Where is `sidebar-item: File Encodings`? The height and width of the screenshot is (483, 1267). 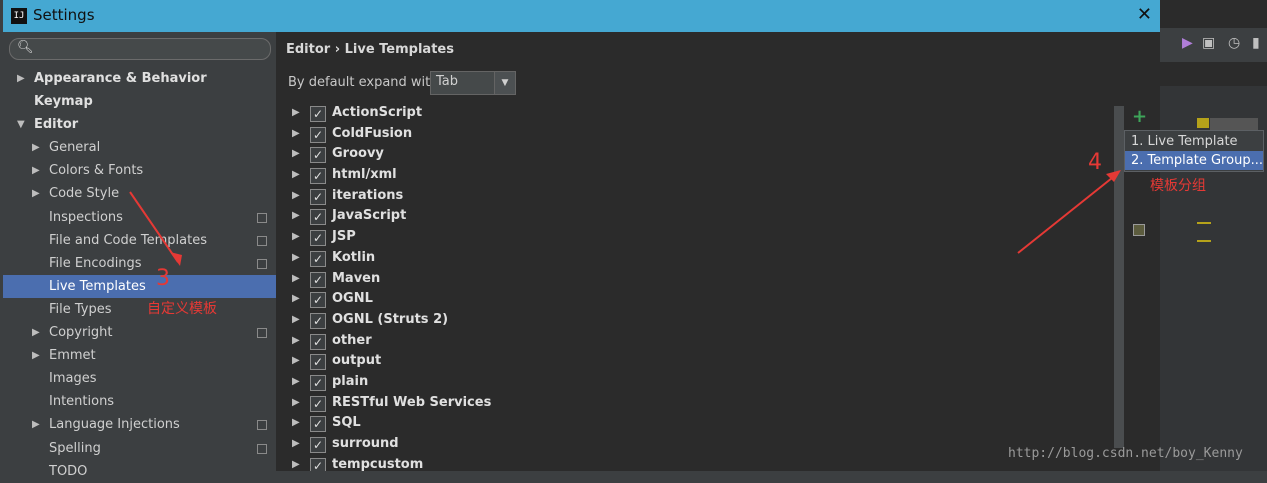 sidebar-item: File Encodings is located at coordinates (139, 263).